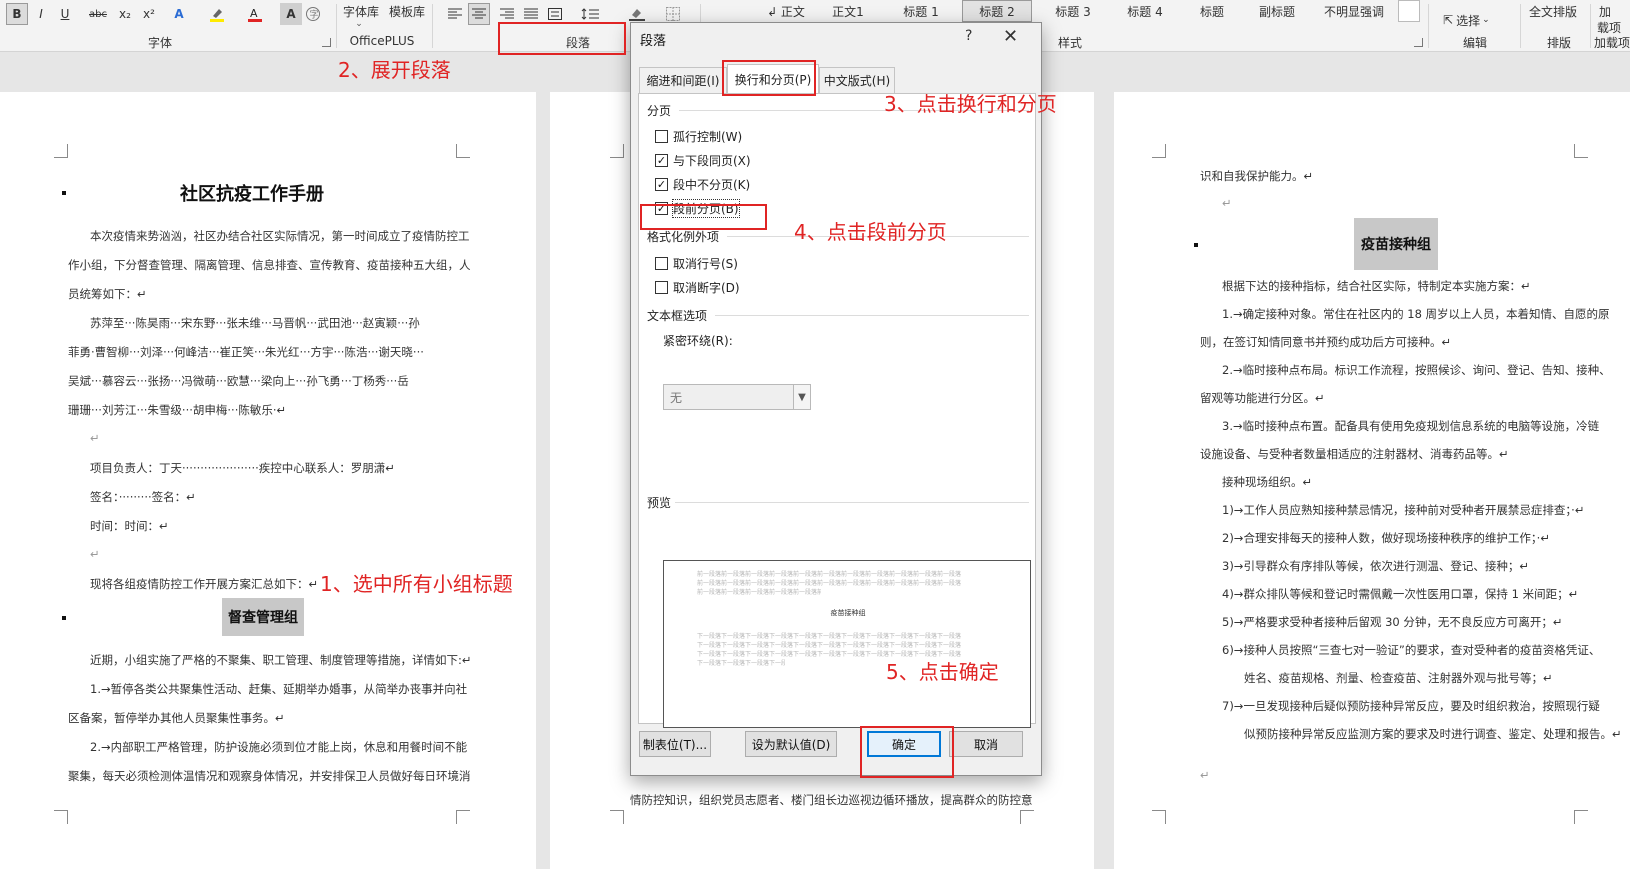  I want to click on doc-line: 作小组，下分督查管理、隔离管理、信息排查、宣传教育、疫苗接种五大组，人, so click(269, 265).